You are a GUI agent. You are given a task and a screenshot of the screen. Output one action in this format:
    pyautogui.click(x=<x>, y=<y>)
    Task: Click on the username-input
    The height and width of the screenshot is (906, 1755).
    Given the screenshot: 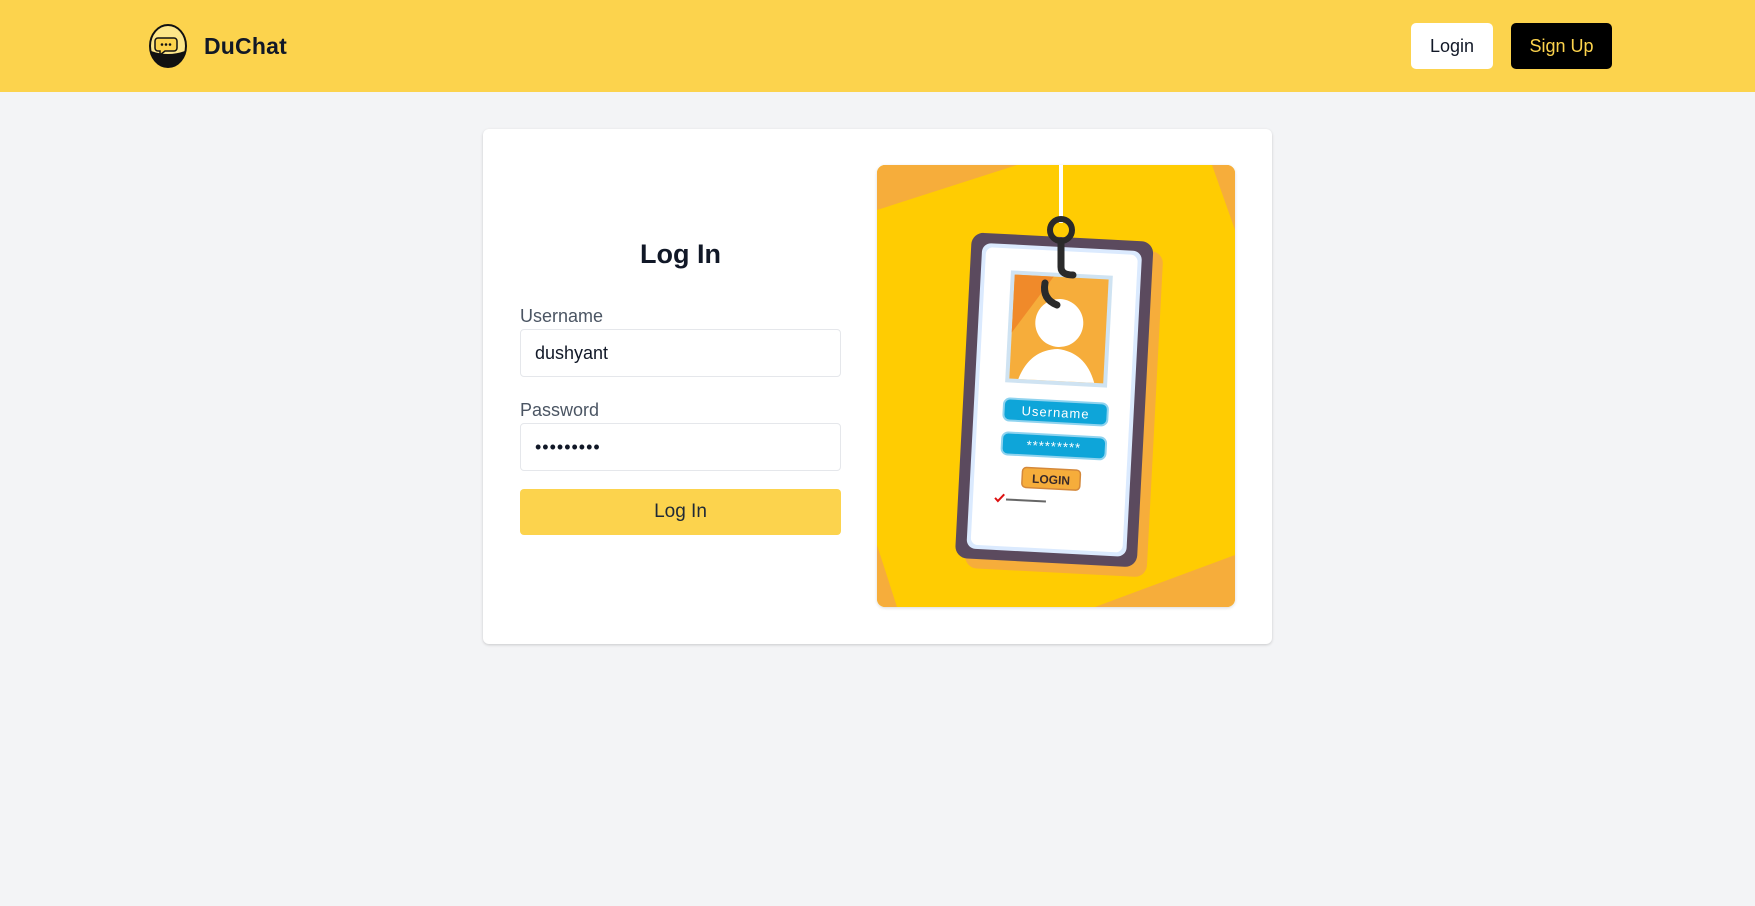 What is the action you would take?
    pyautogui.click(x=680, y=353)
    